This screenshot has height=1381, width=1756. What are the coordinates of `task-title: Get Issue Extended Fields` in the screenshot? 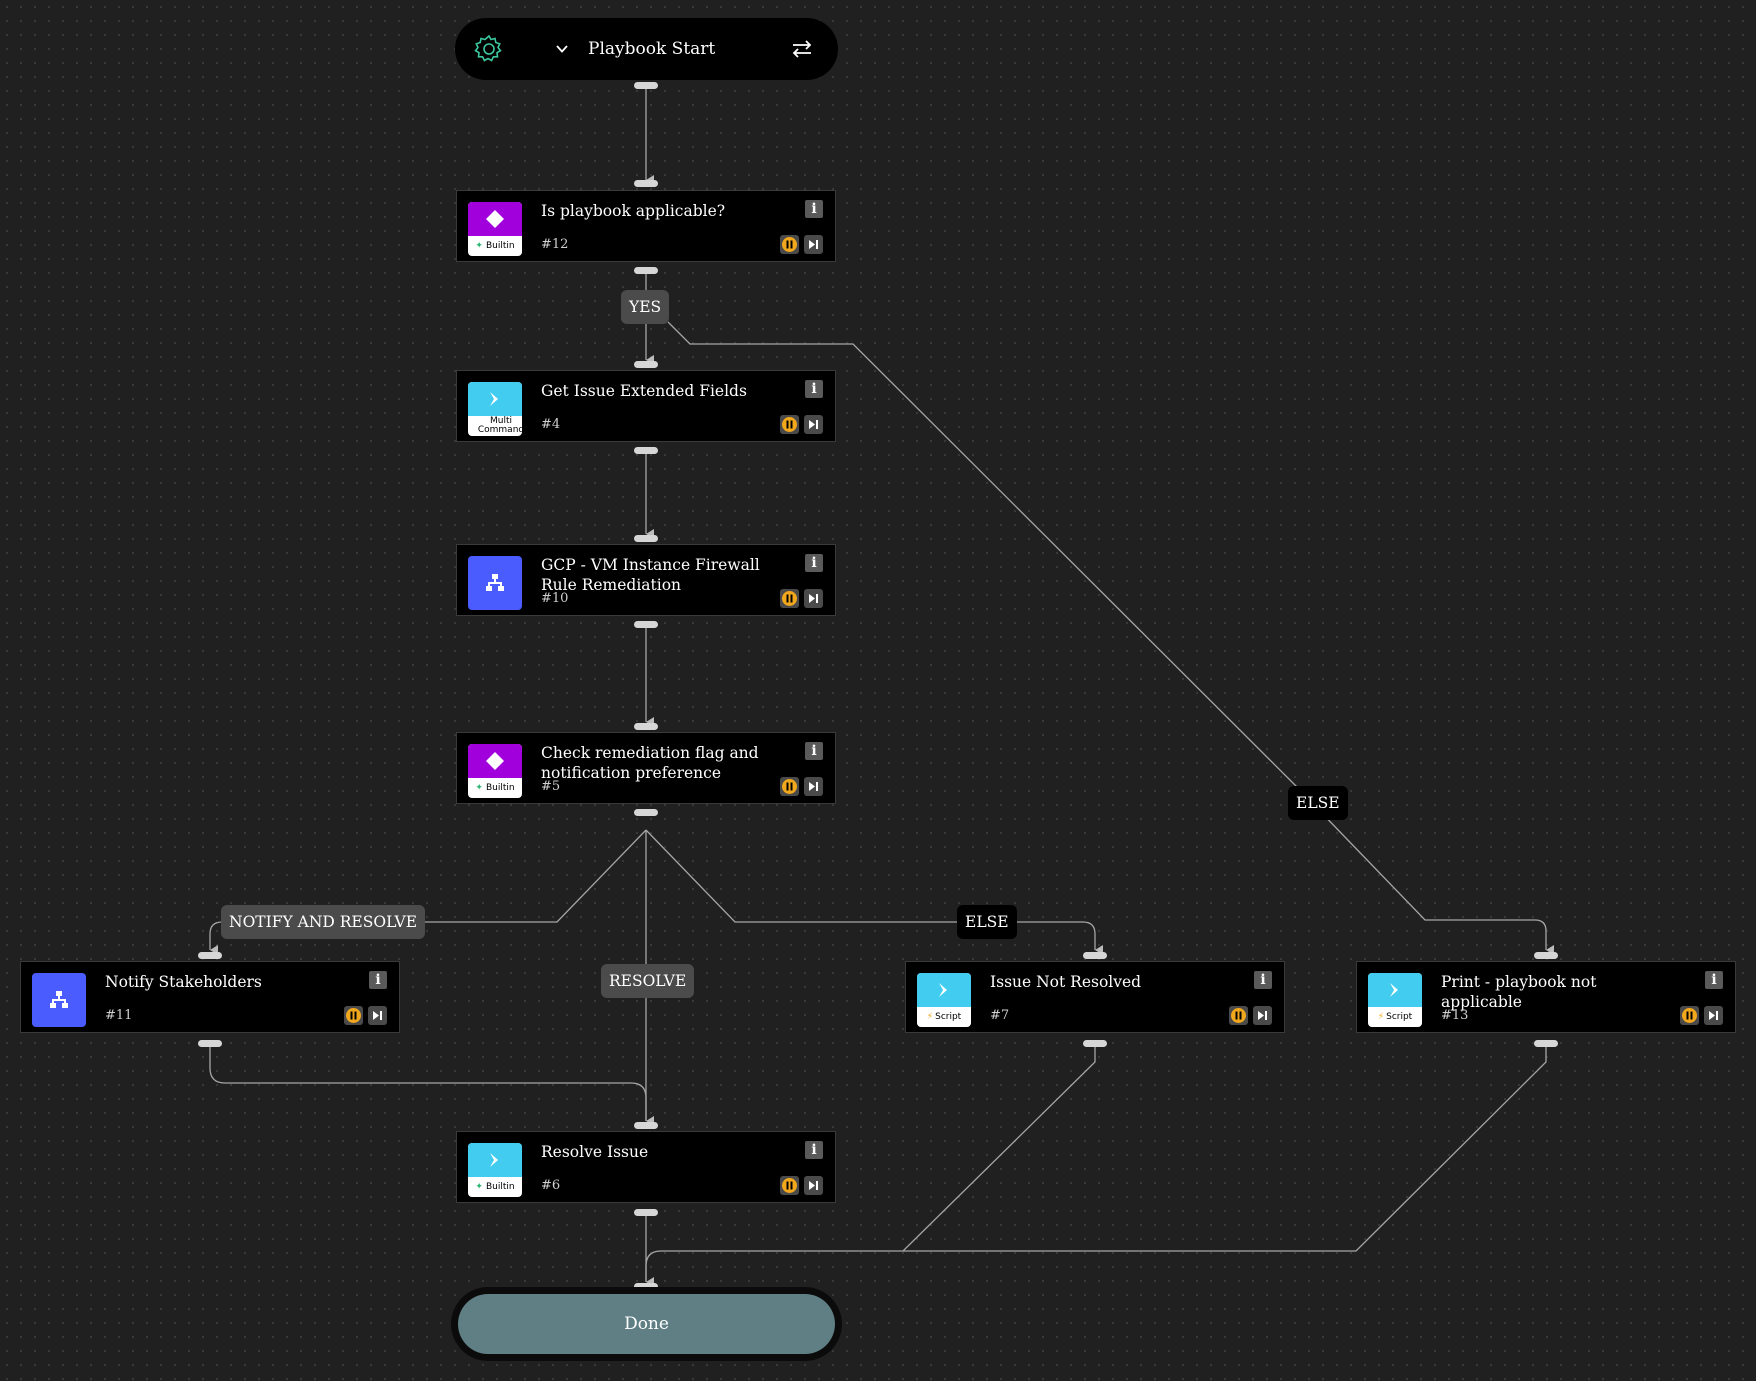 It's located at (644, 391).